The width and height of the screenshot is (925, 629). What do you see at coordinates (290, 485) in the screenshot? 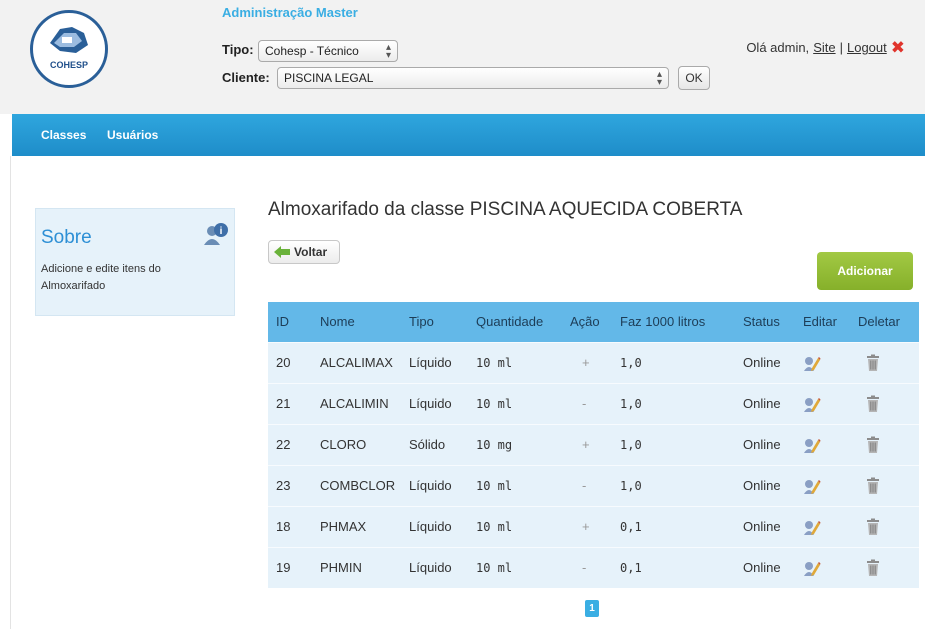
I see `cell-id: 23` at bounding box center [290, 485].